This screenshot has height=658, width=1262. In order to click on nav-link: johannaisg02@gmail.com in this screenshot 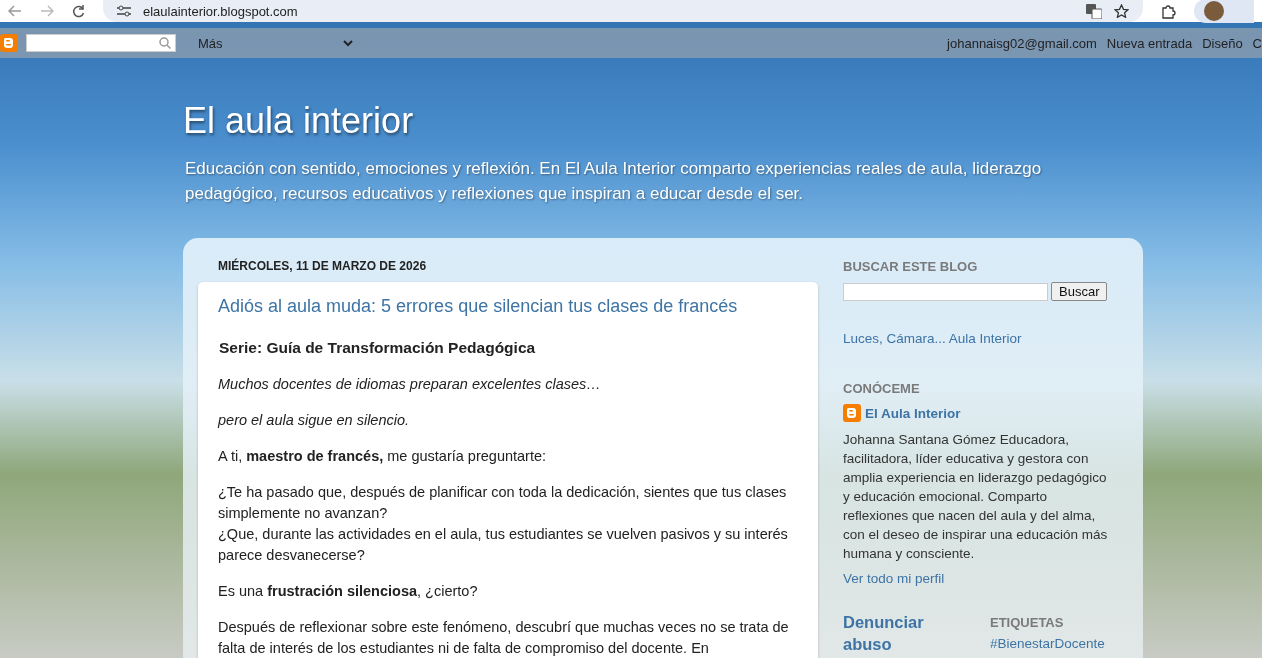, I will do `click(1022, 43)`.